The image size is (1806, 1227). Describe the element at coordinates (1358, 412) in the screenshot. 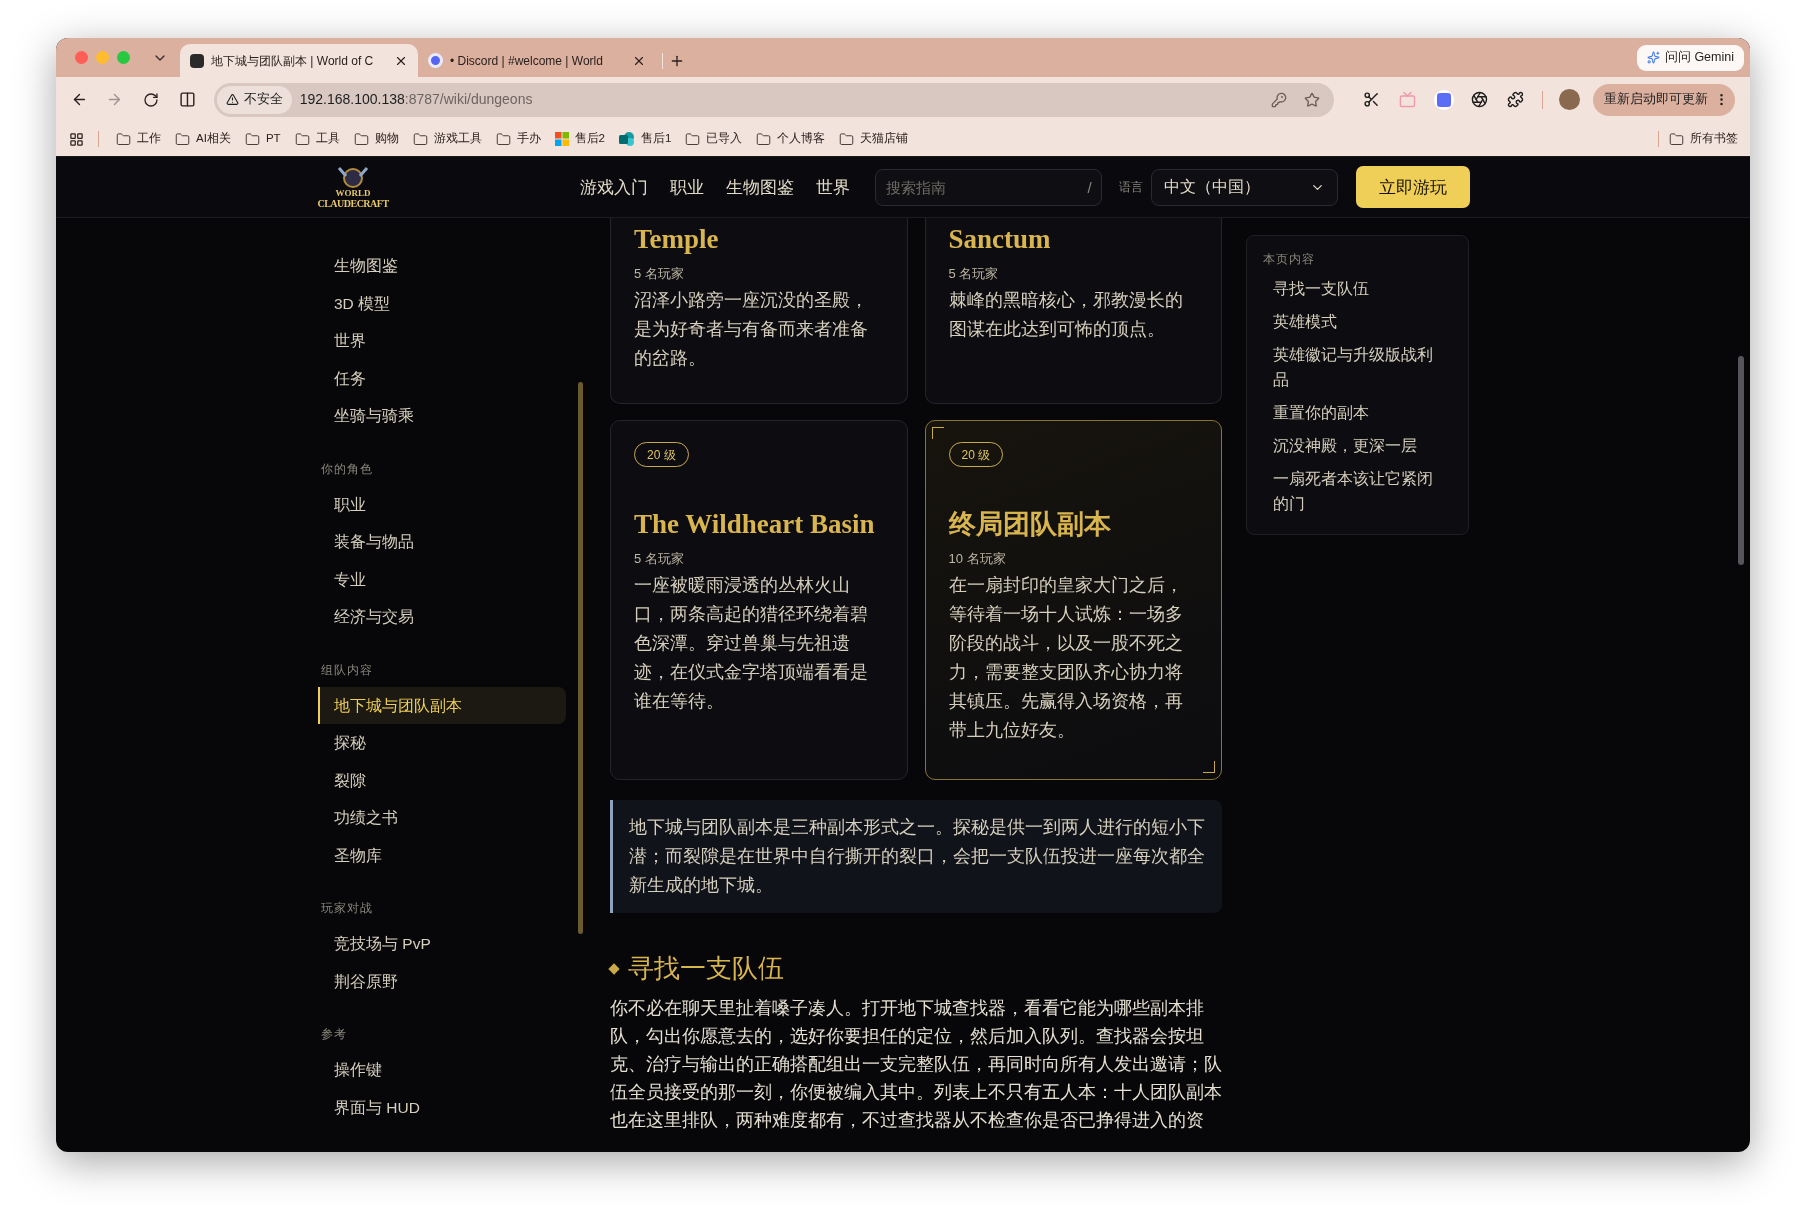

I see `toc-link: 重置你的副本` at that location.